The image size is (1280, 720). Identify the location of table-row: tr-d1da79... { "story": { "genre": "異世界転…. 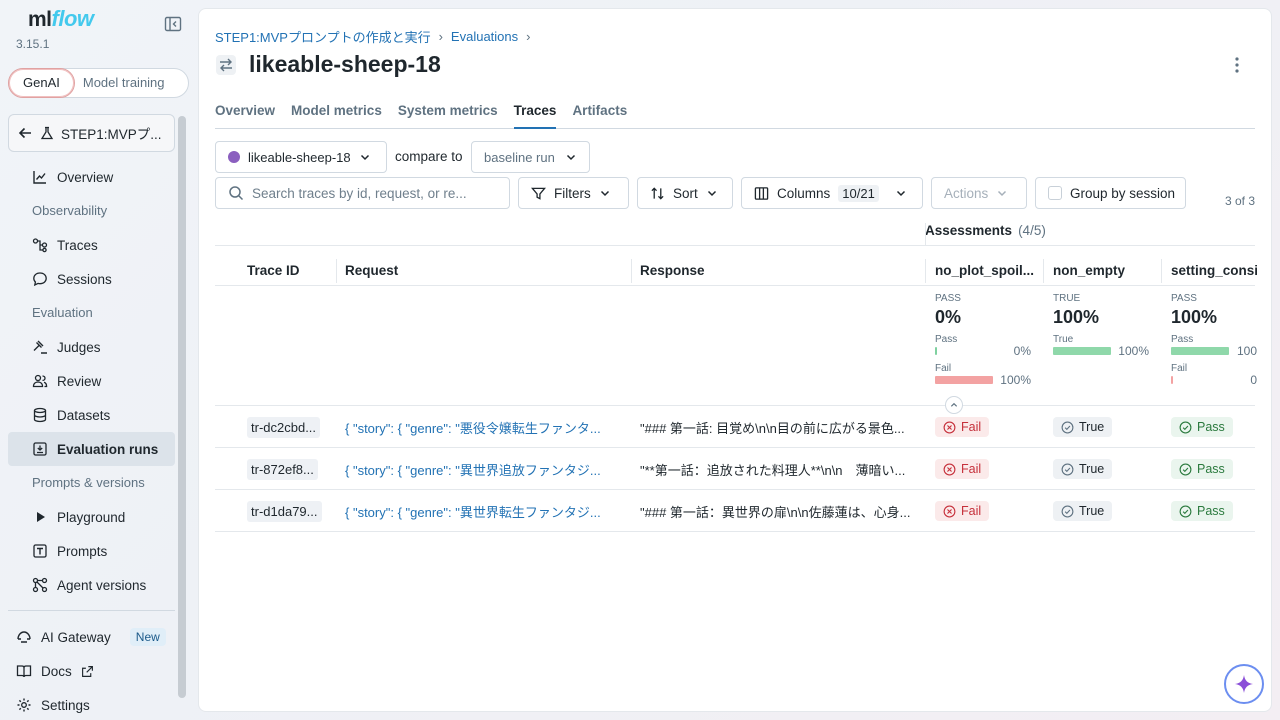
(735, 511).